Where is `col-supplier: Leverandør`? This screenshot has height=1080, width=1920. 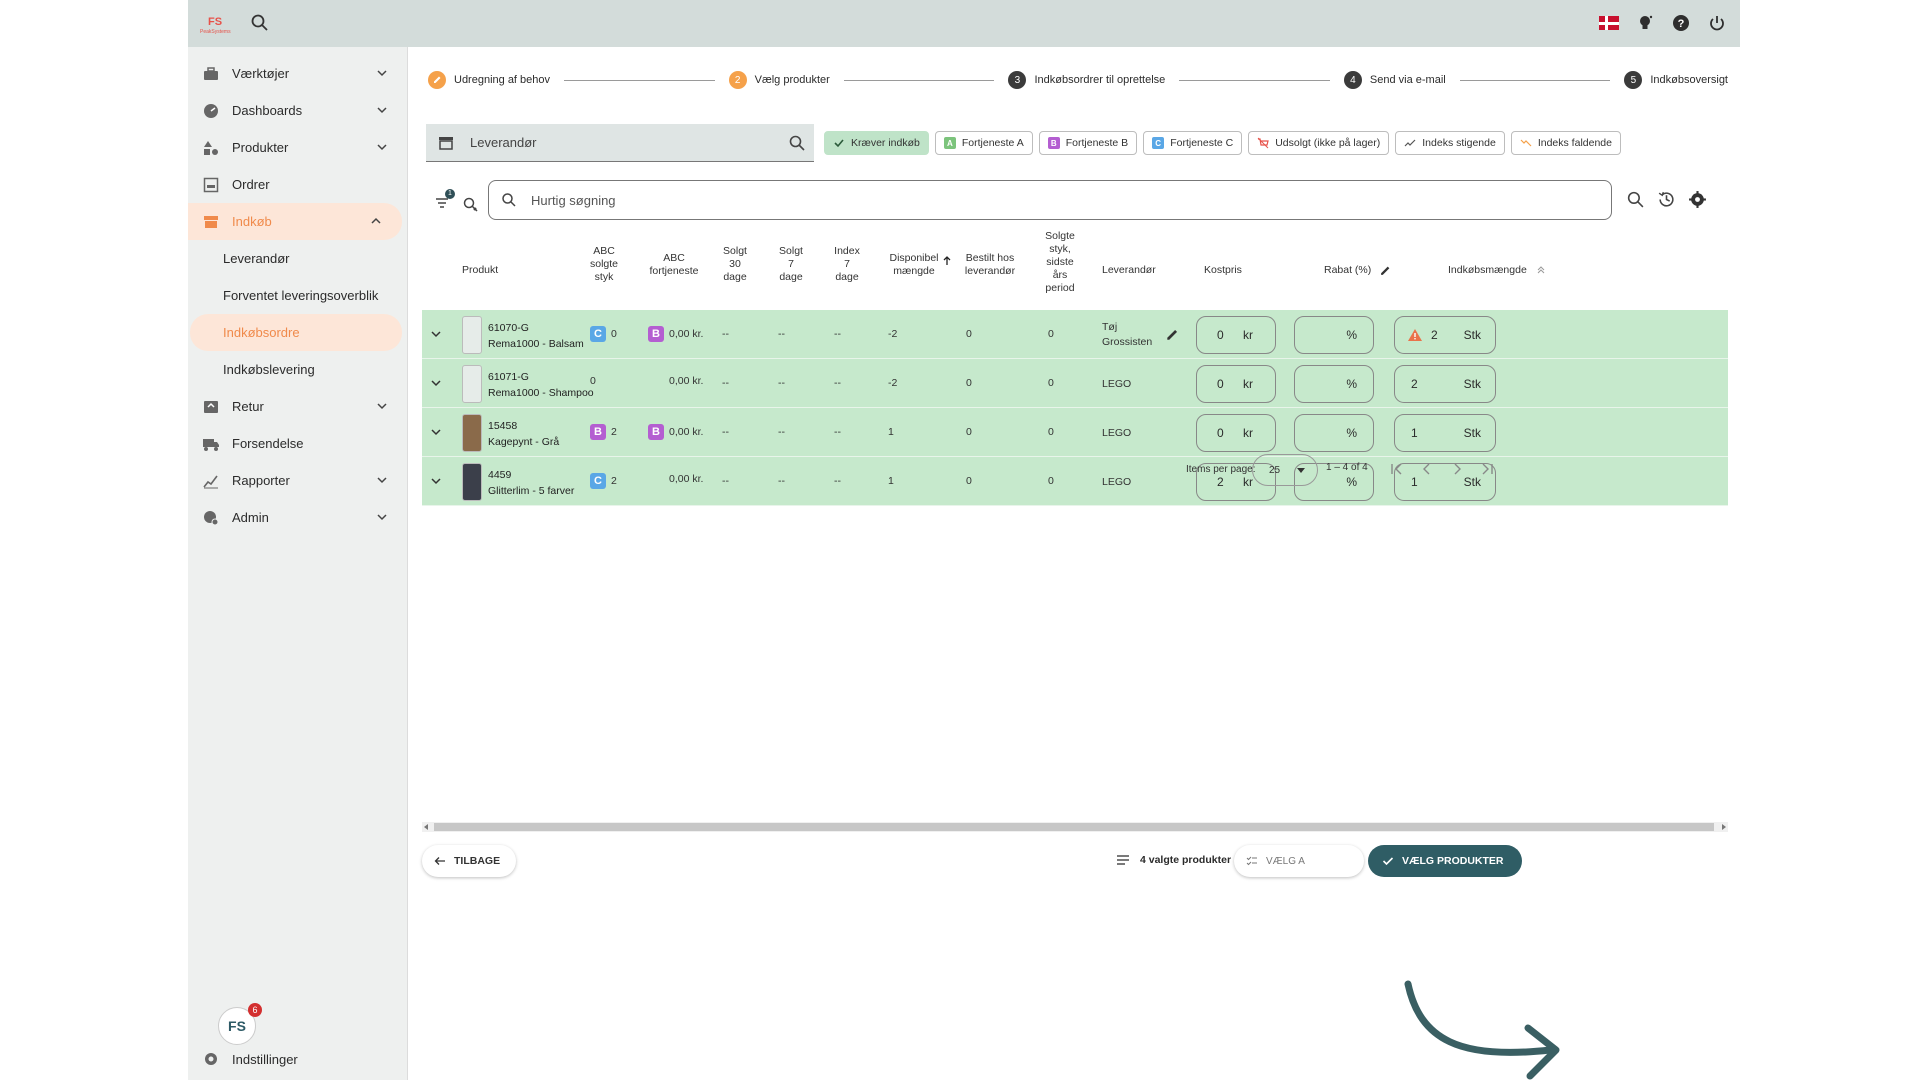 col-supplier: Leverandør is located at coordinates (1129, 270).